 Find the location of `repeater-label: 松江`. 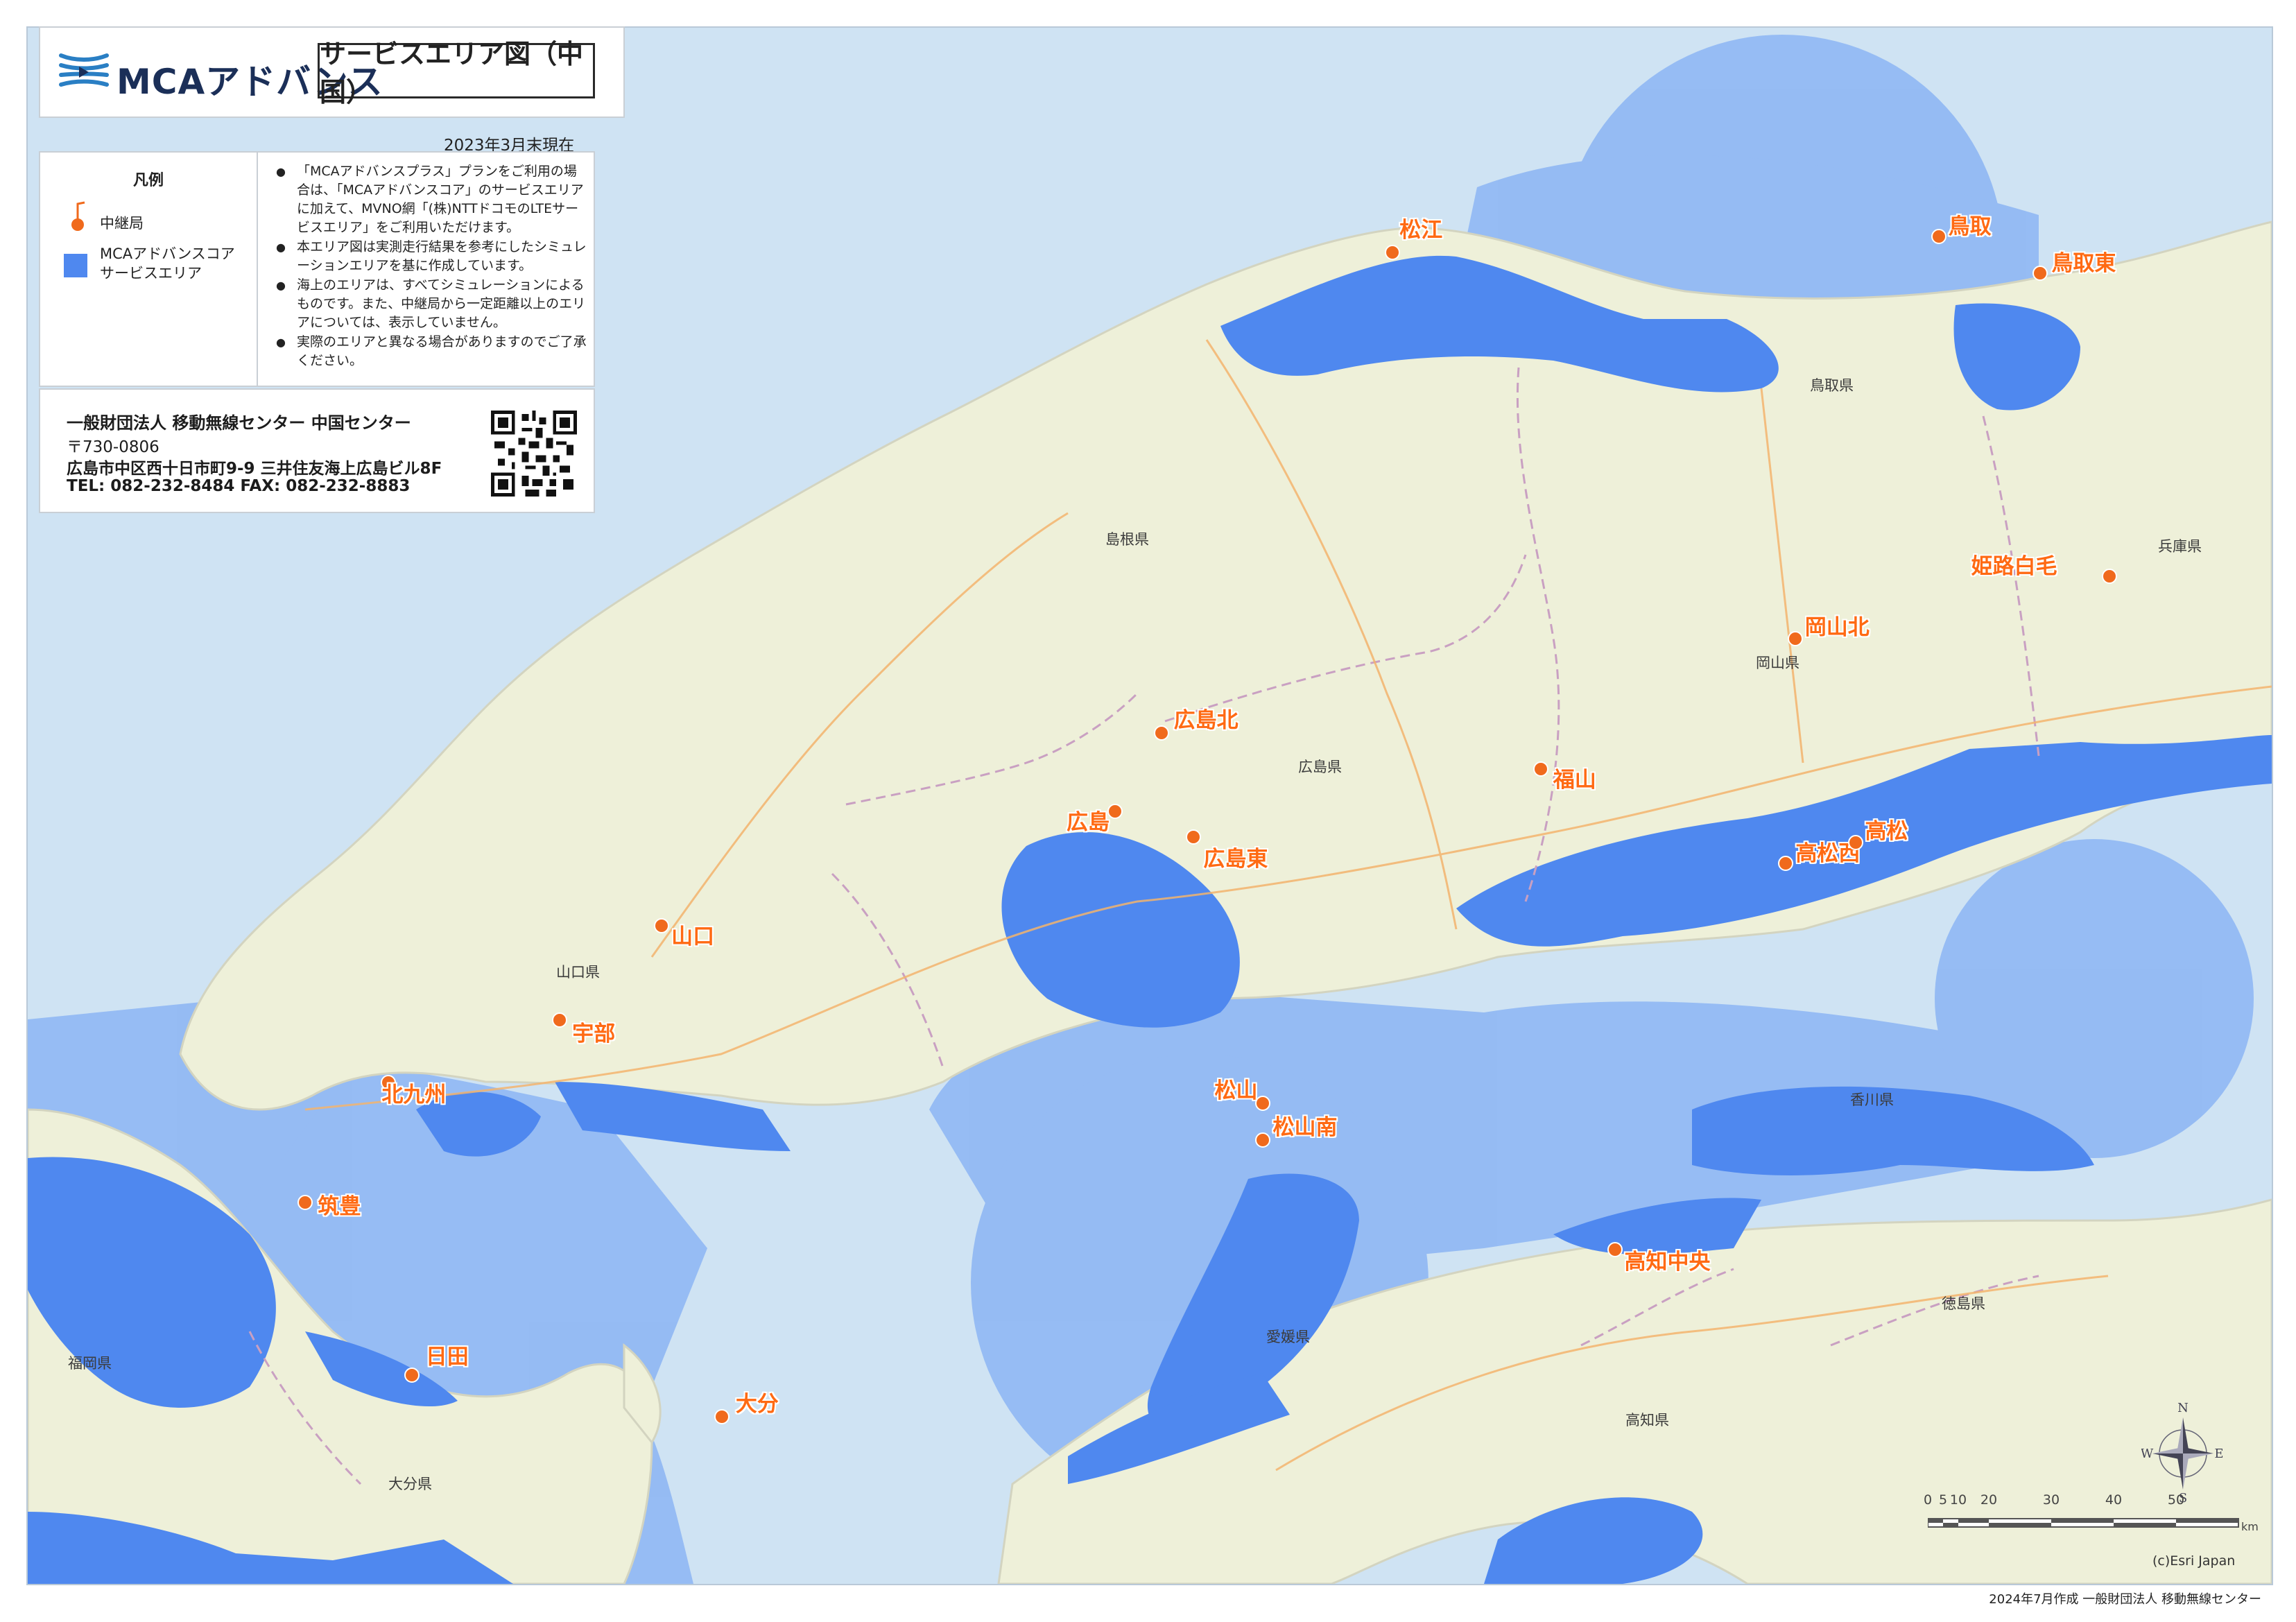

repeater-label: 松江 is located at coordinates (1421, 230).